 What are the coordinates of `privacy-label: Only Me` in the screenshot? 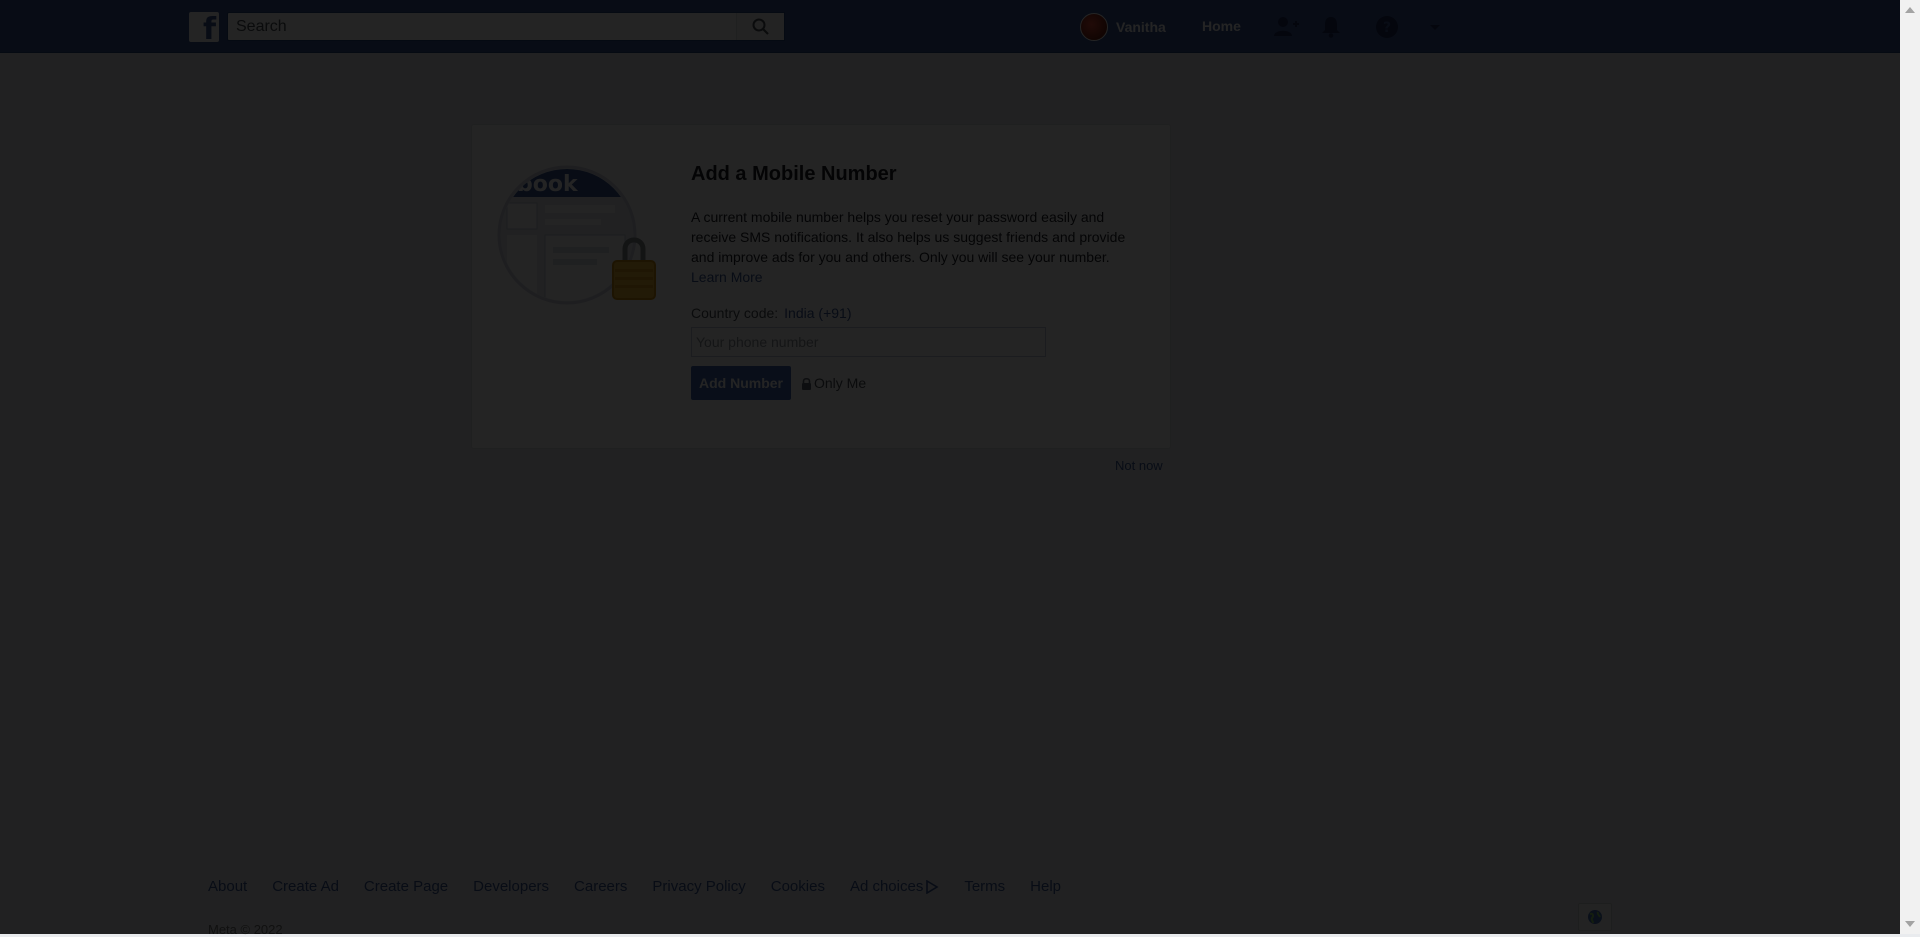 It's located at (840, 383).